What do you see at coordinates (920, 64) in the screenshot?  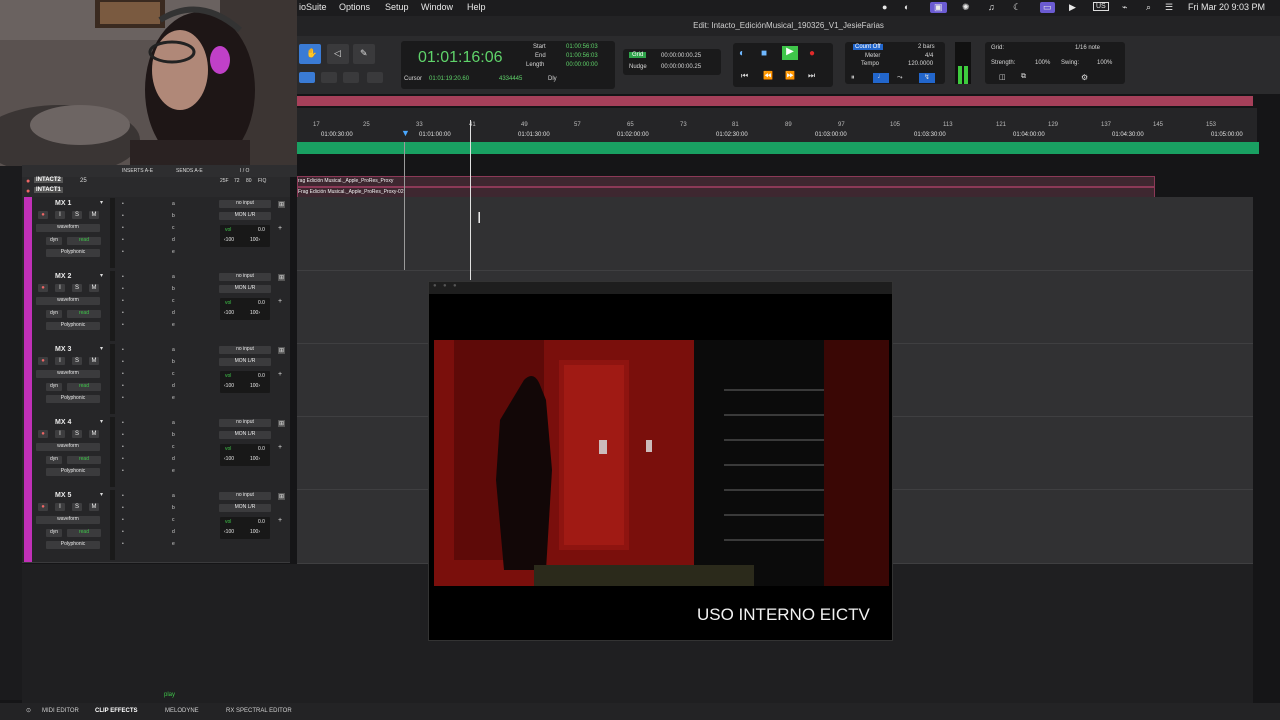 I see `tempo-value: 120.0000` at bounding box center [920, 64].